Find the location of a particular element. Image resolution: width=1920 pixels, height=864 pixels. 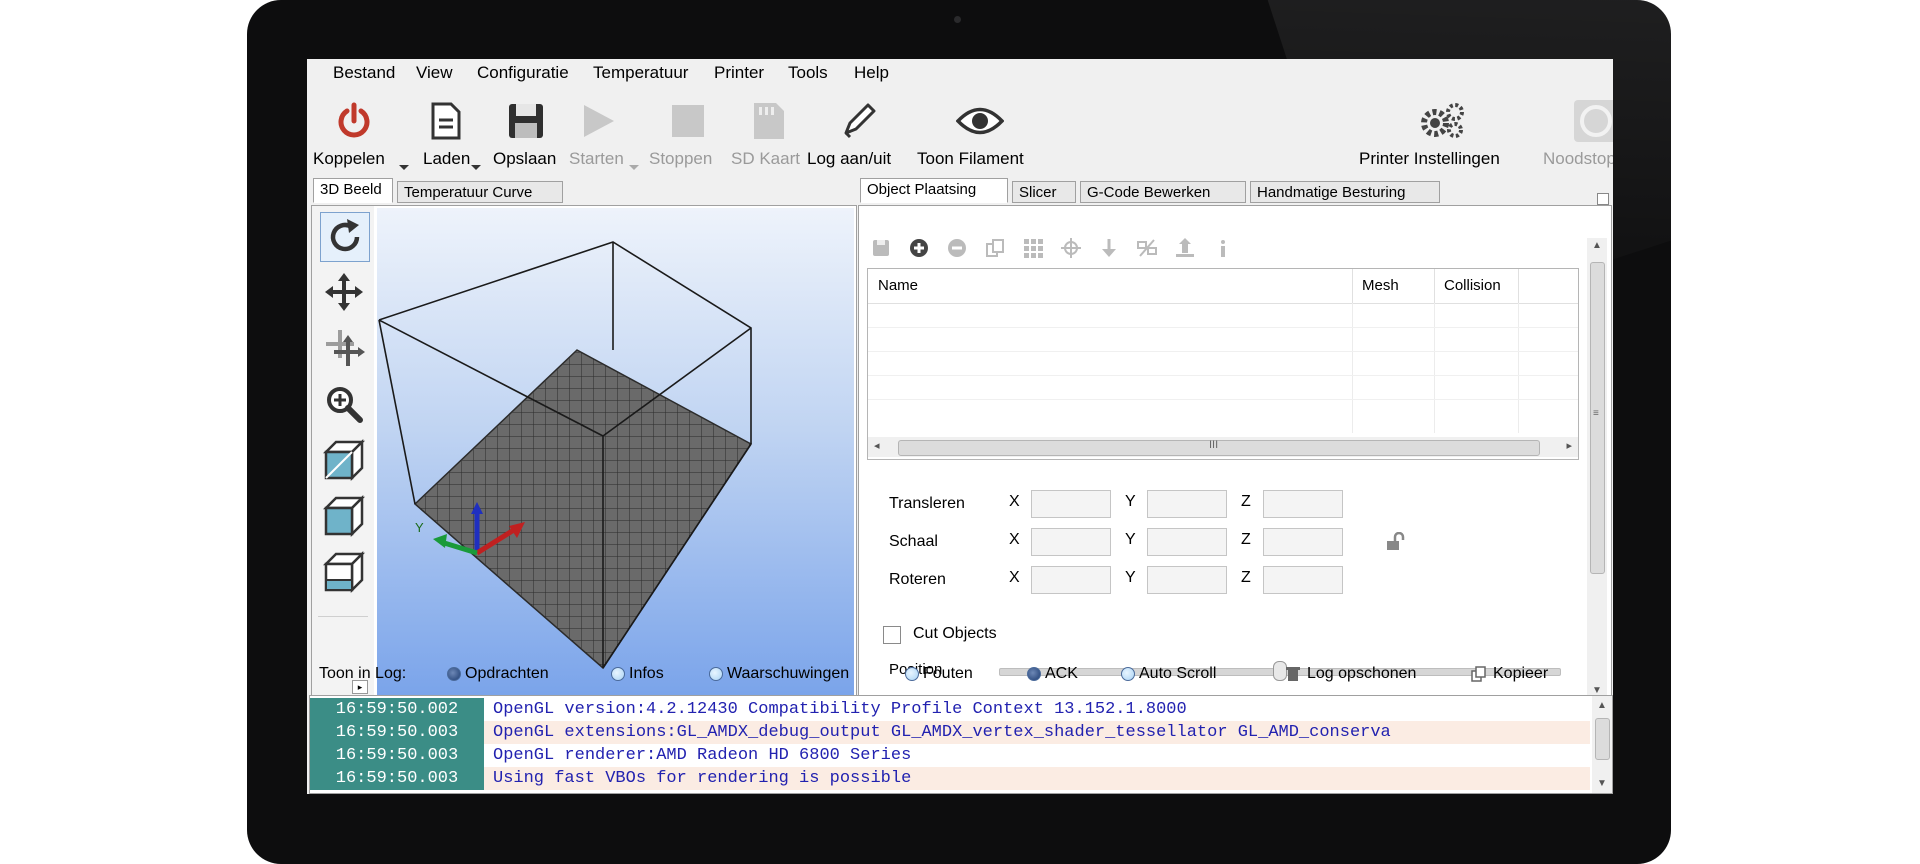

scroll-grip-icon: ≡ is located at coordinates (1596, 413).